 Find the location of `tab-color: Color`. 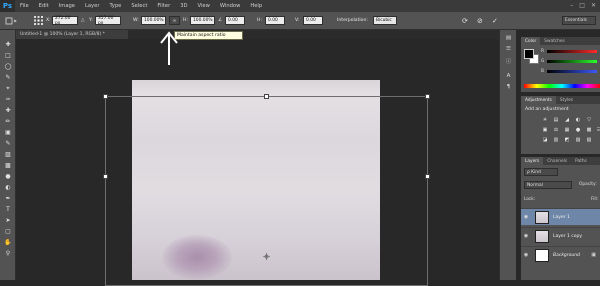

tab-color: Color is located at coordinates (531, 41).